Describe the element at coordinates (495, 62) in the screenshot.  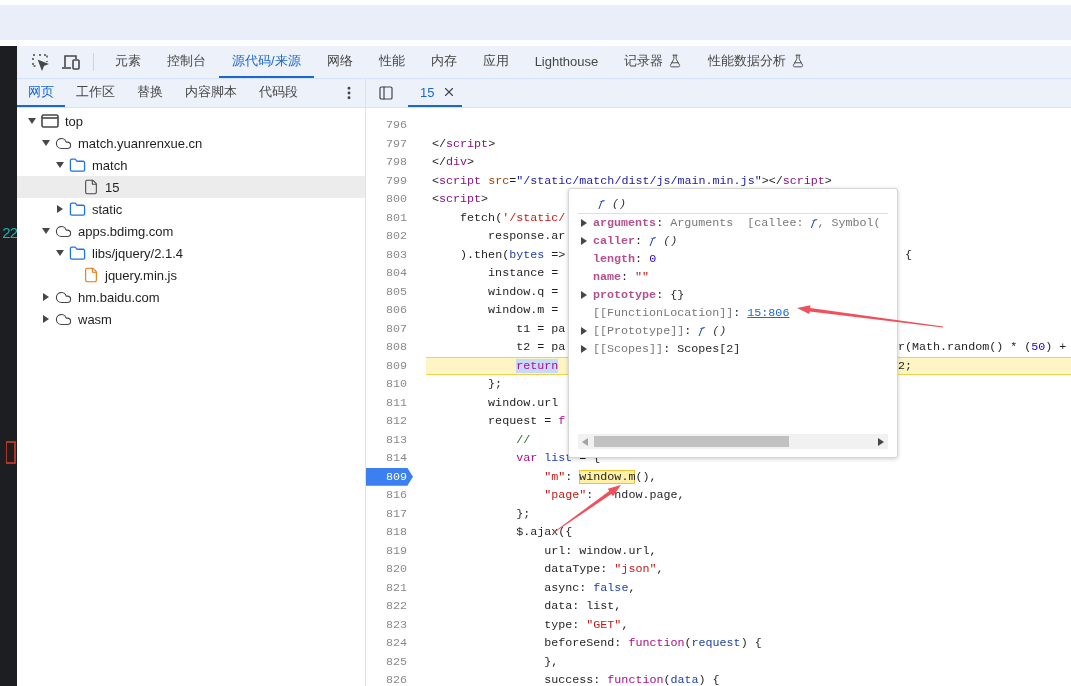
I see `panel-tab: 应用` at that location.